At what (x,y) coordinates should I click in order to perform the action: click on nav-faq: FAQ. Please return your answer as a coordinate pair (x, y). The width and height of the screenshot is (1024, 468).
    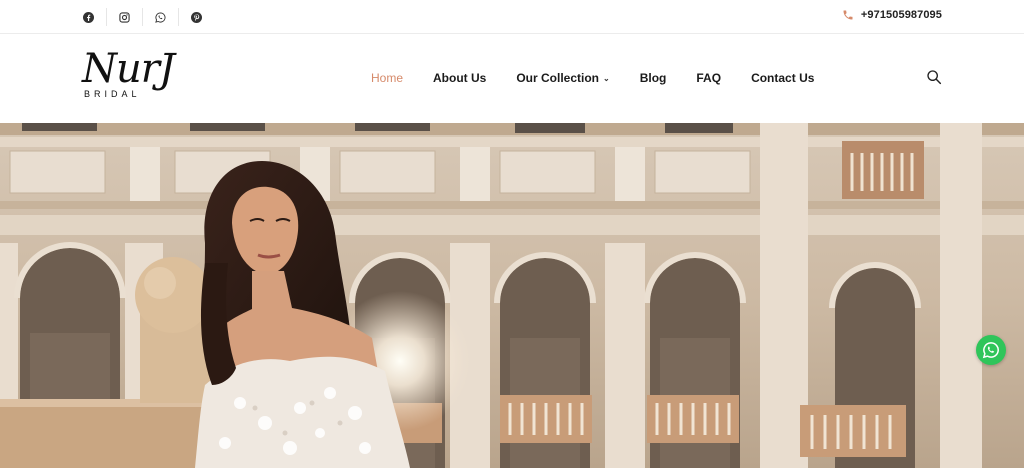
    Looking at the image, I should click on (708, 78).